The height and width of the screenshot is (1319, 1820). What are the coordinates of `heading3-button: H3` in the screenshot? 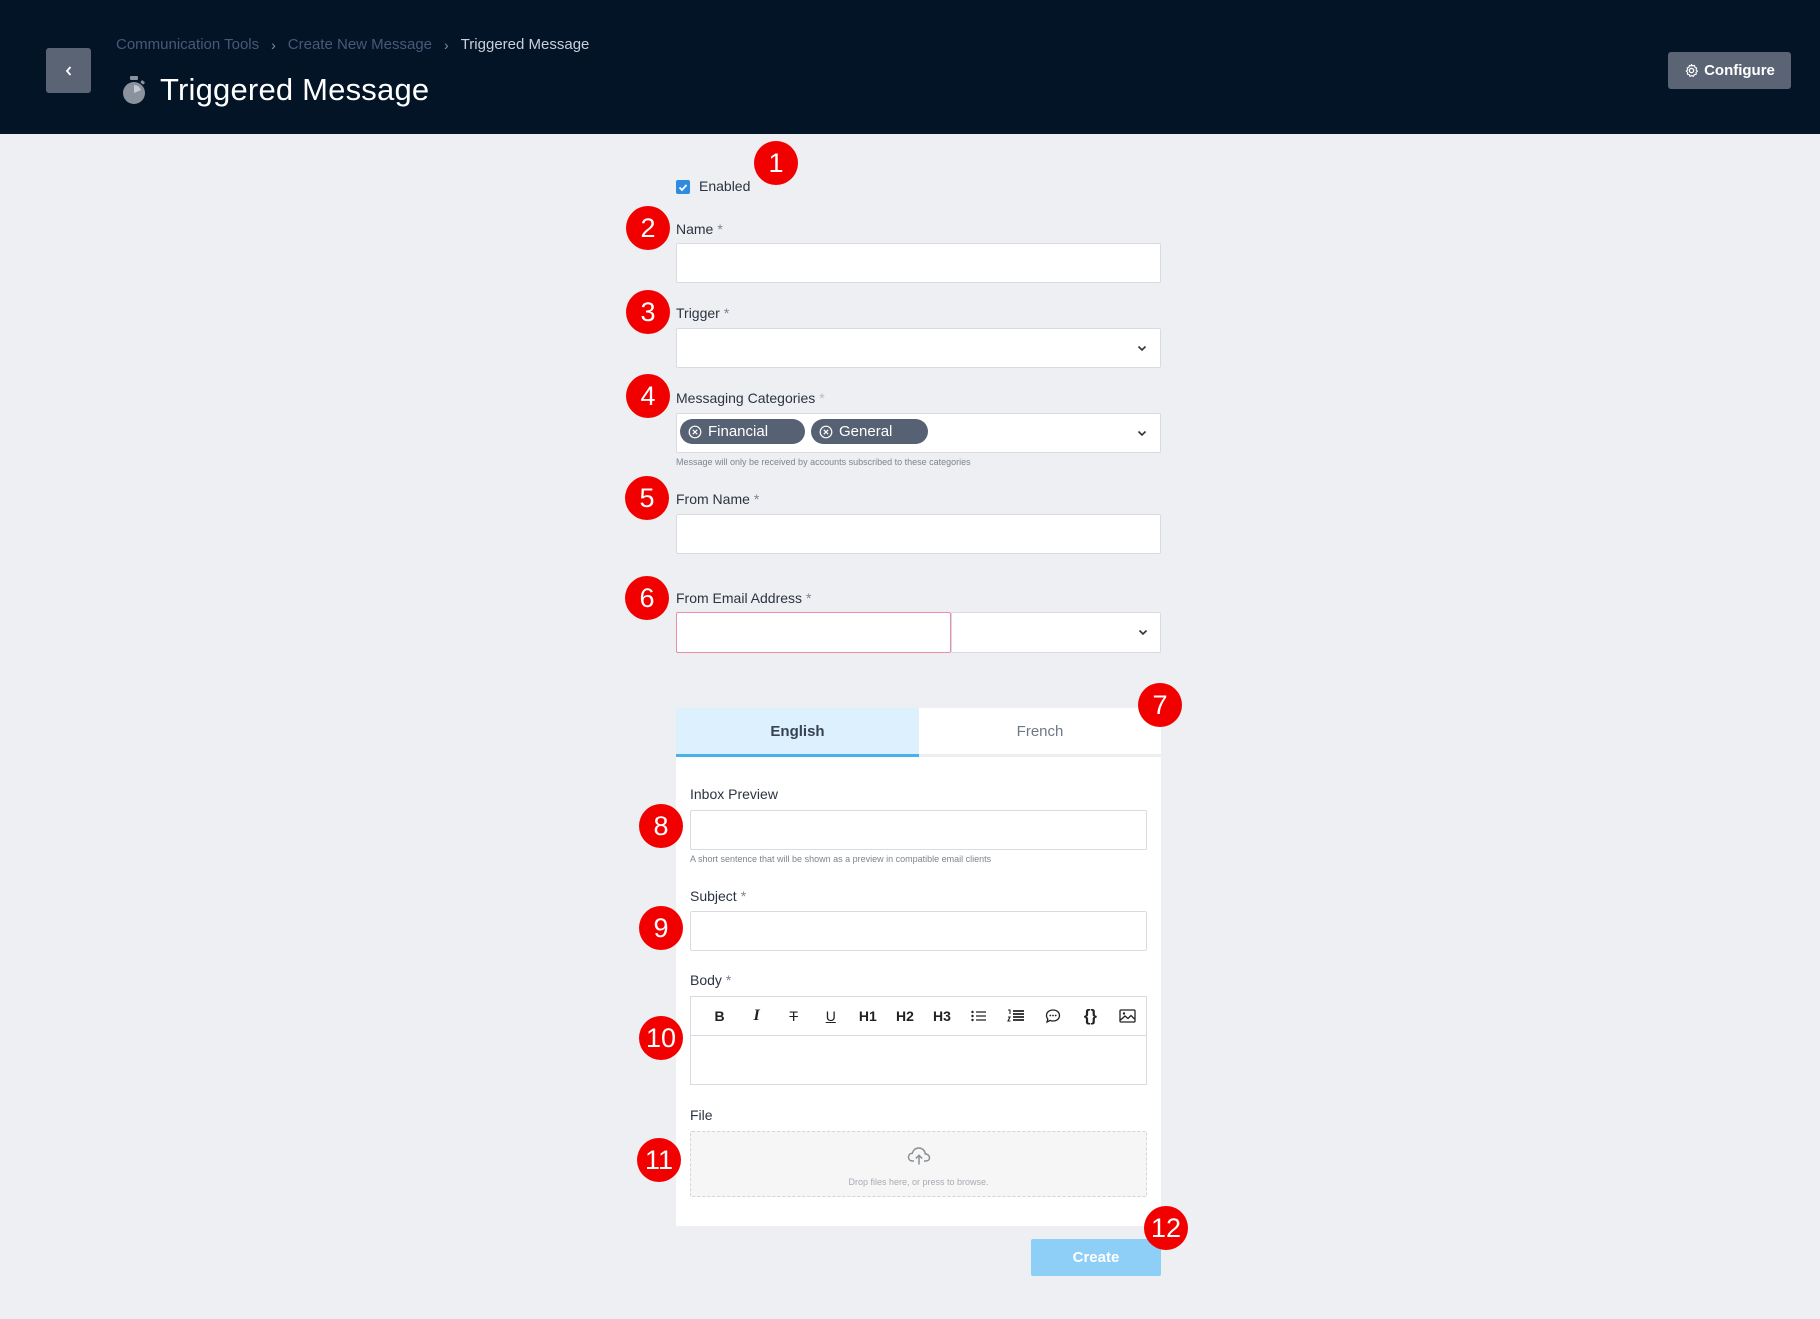 It's located at (941, 1016).